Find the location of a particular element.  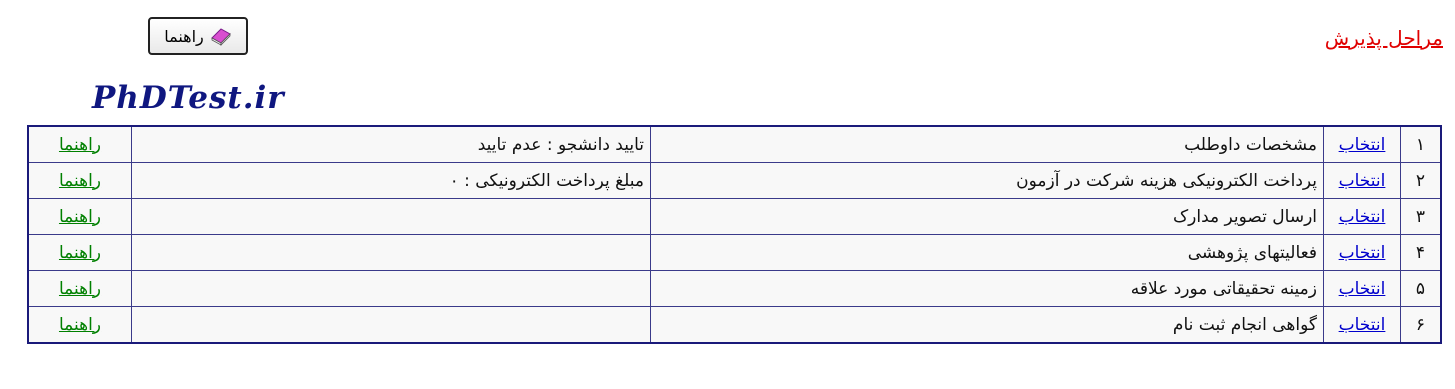

table-row: ۳ انتخاب ارسال تصویر مدارک راهنما is located at coordinates (734, 216).